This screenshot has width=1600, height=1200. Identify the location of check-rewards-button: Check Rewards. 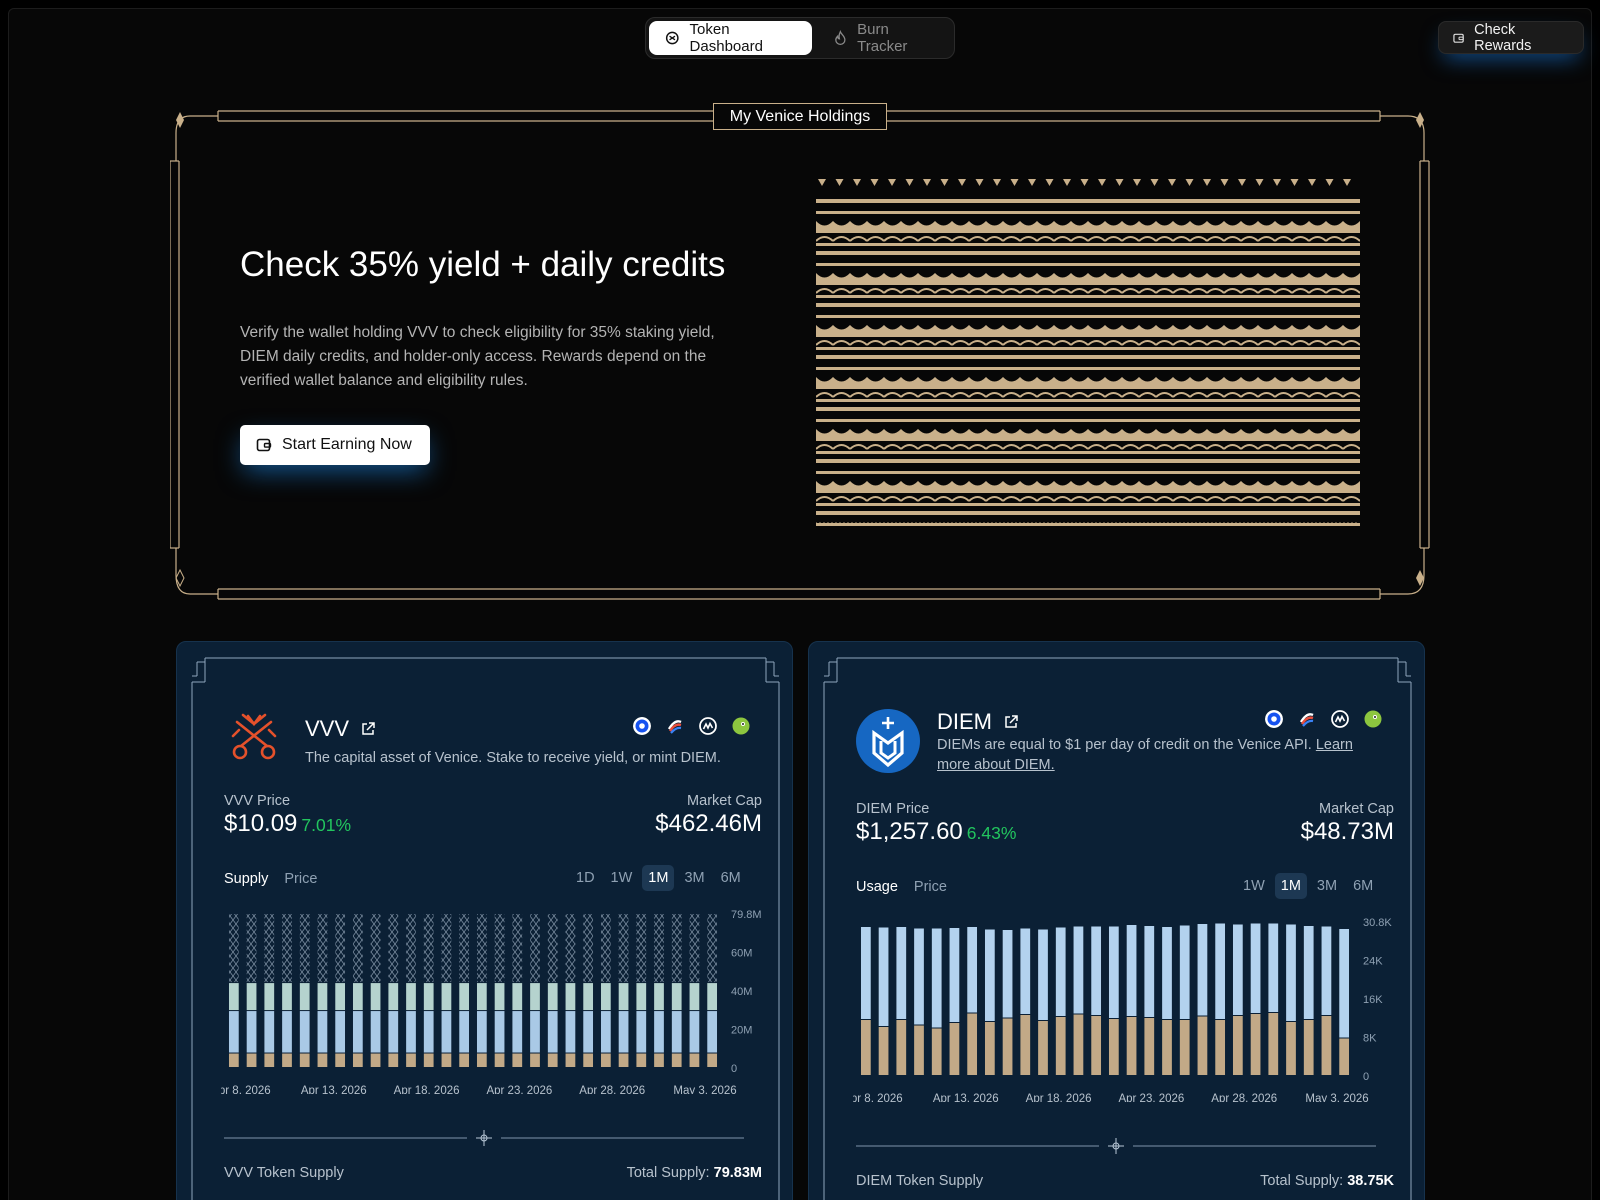
(1511, 37).